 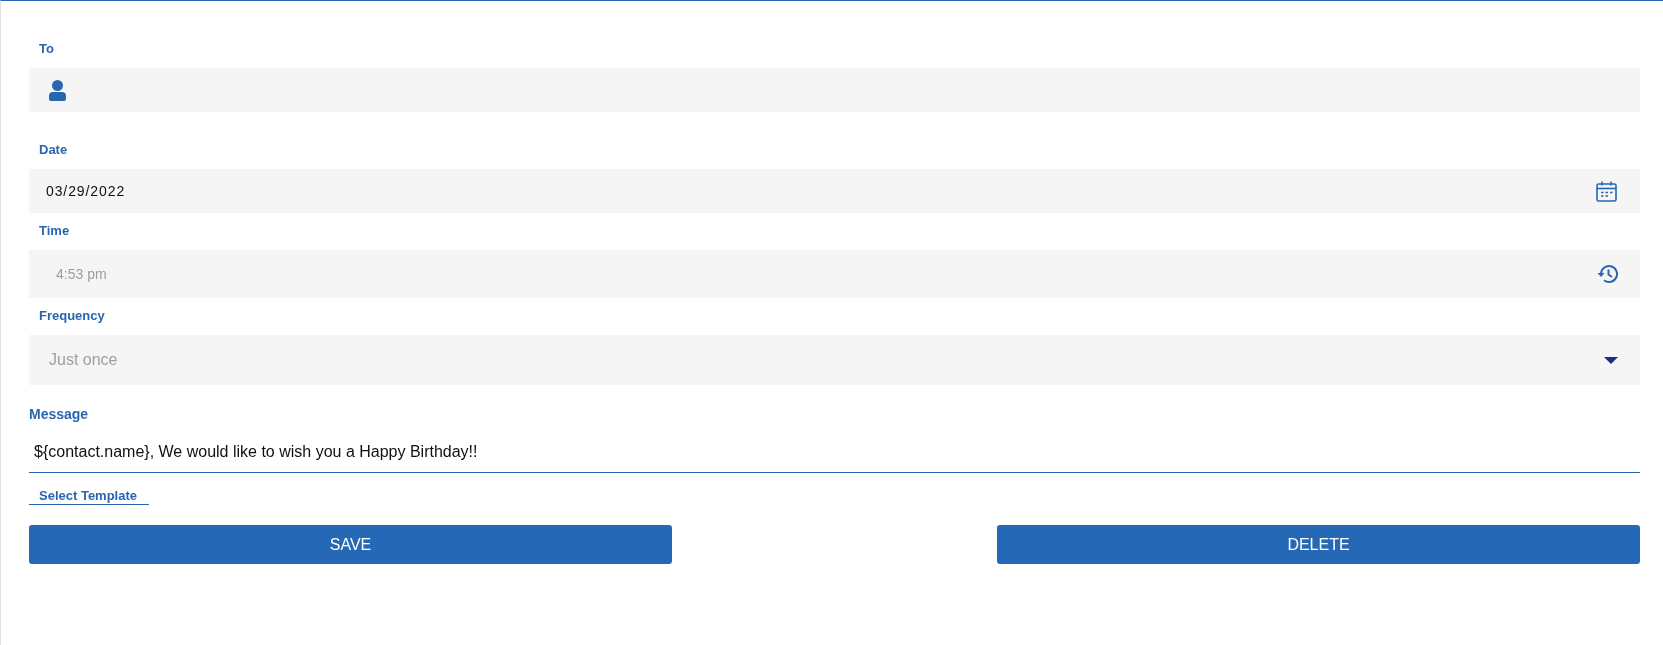 What do you see at coordinates (1318, 544) in the screenshot?
I see `delete-button: DELETE` at bounding box center [1318, 544].